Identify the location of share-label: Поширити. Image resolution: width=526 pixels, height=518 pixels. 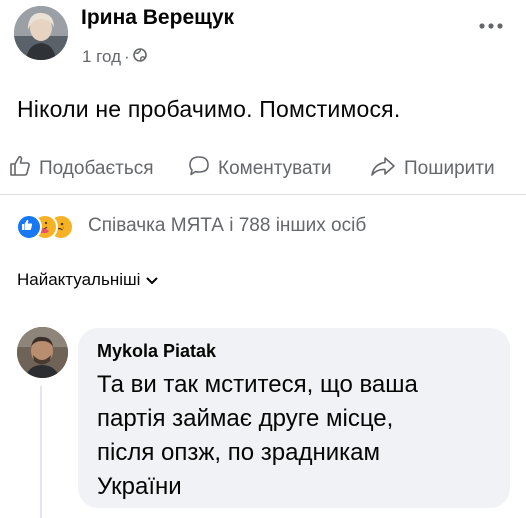
(449, 168).